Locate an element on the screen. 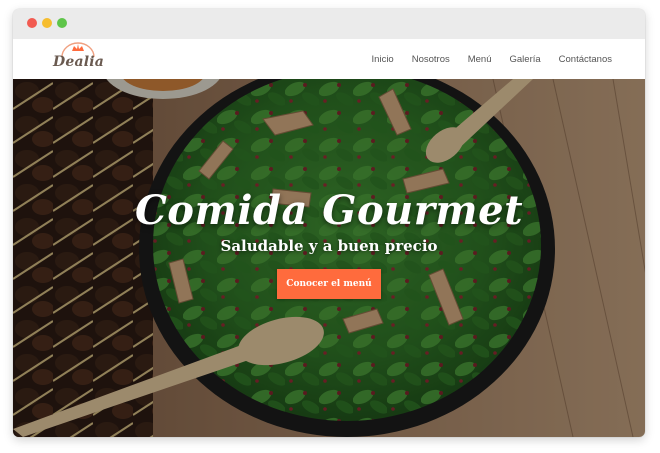 Image resolution: width=660 pixels, height=453 pixels. view-menu-button: Conocer el menú is located at coordinates (329, 284).